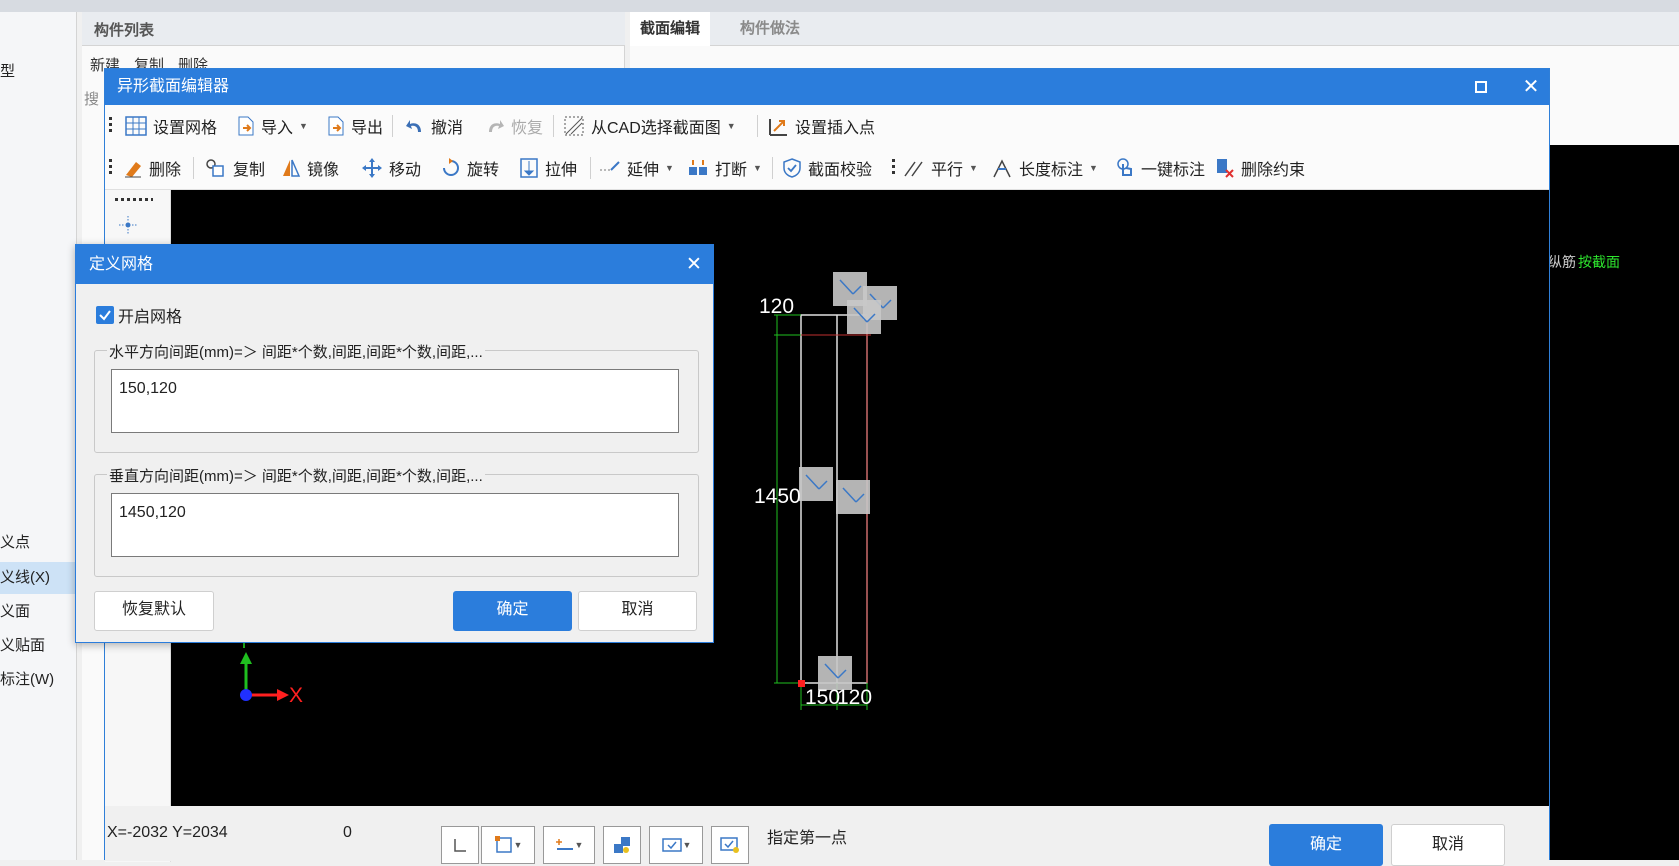 This screenshot has width=1679, height=866. Describe the element at coordinates (757, 168) in the screenshot. I see `break-dropdown-icon: ▼` at that location.